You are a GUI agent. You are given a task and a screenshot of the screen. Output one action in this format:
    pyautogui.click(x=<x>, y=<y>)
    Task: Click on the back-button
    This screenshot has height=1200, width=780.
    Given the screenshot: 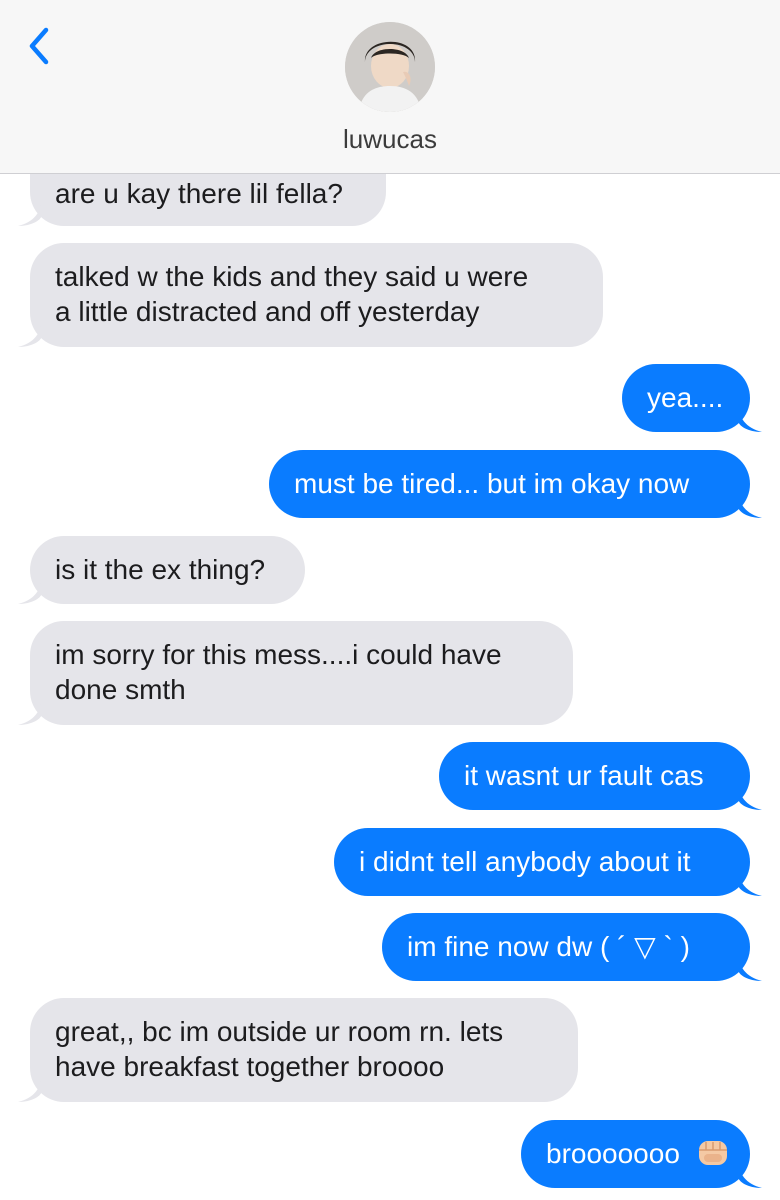 What is the action you would take?
    pyautogui.click(x=40, y=46)
    